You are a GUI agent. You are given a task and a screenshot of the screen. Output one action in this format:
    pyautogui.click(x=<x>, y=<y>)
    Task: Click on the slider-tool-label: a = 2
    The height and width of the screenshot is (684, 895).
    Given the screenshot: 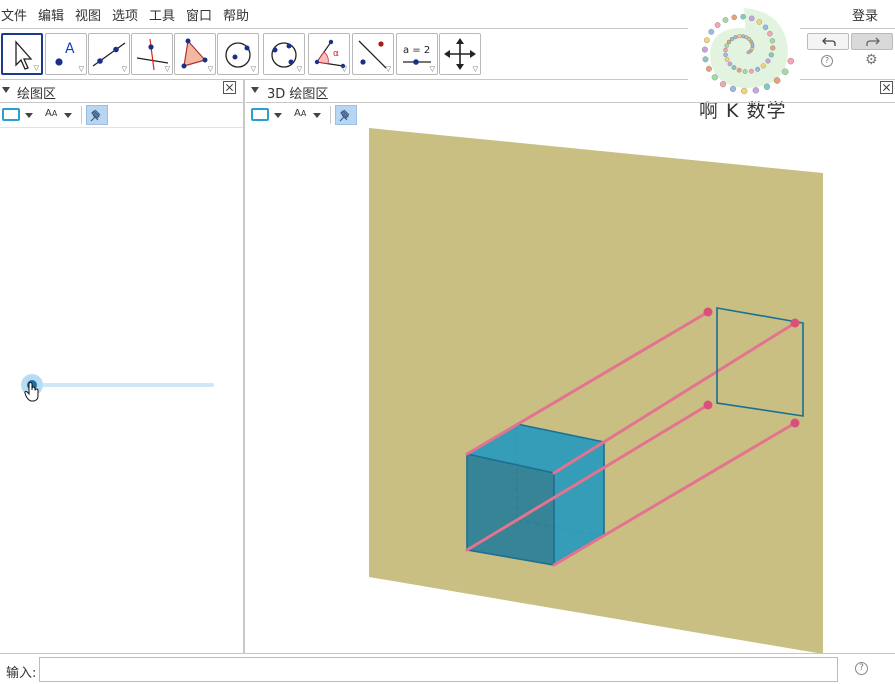 What is the action you would take?
    pyautogui.click(x=416, y=50)
    